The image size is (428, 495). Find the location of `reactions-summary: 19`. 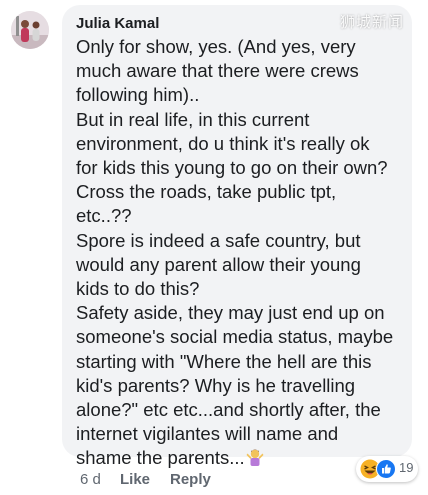

reactions-summary: 19 is located at coordinates (387, 469).